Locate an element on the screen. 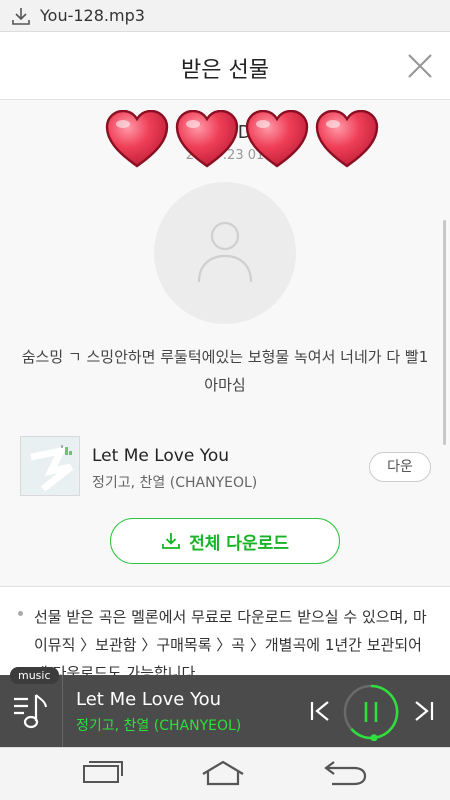 This screenshot has width=450, height=800. header: 받은 선물 is located at coordinates (225, 66).